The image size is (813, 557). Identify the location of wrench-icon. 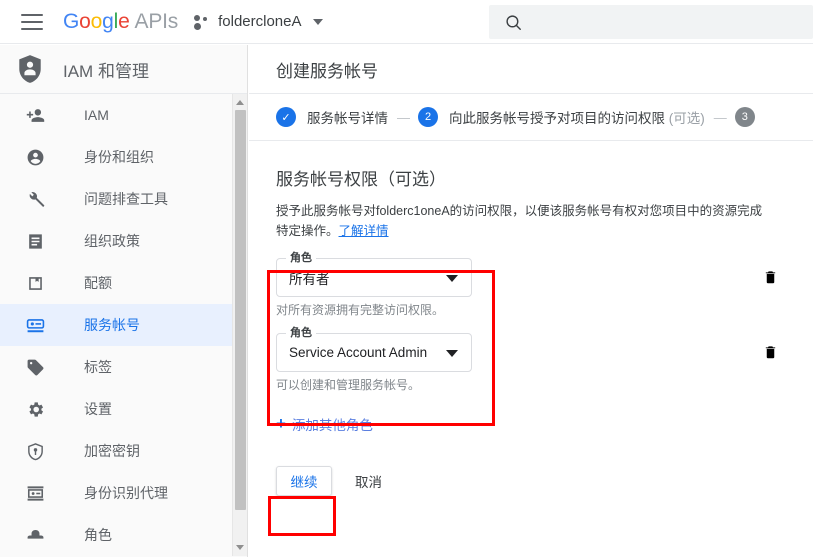
(35, 199).